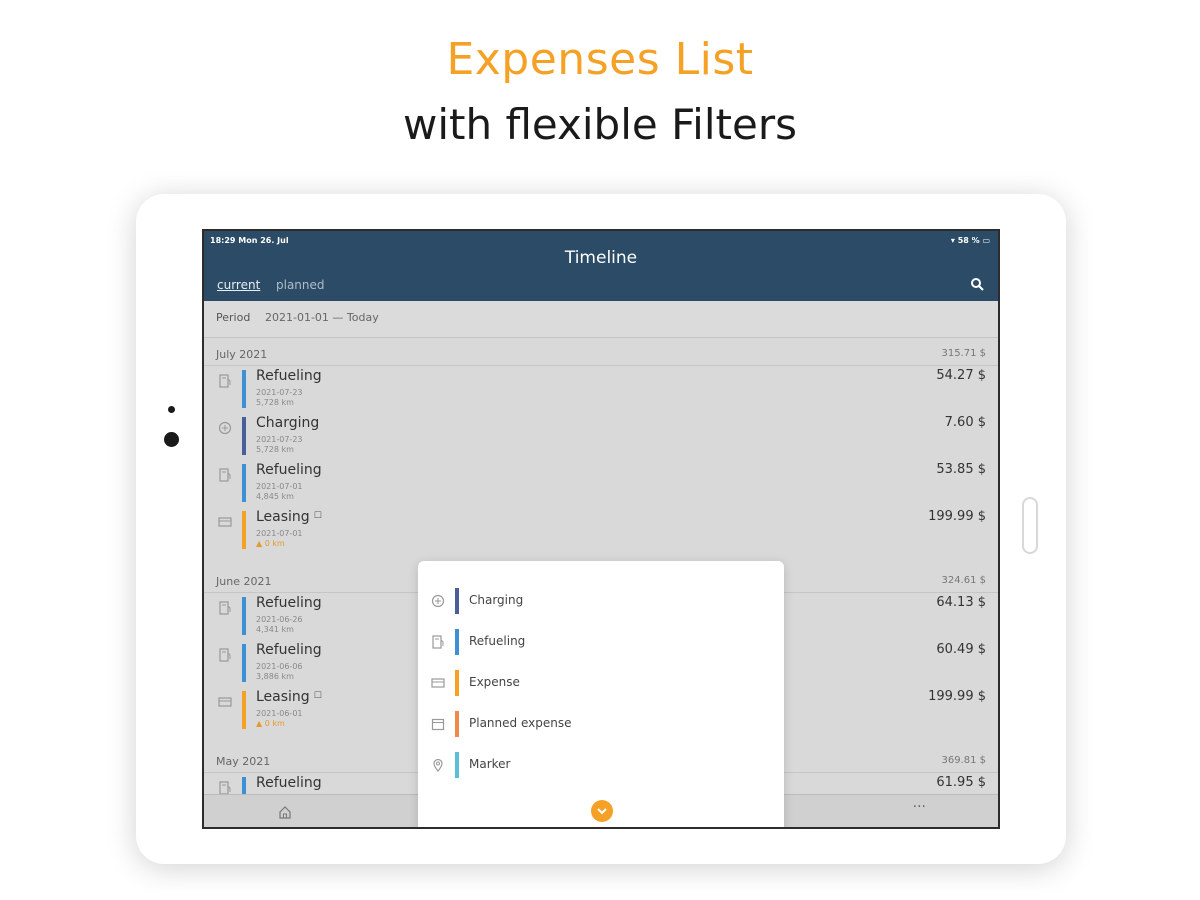  Describe the element at coordinates (244, 581) in the screenshot. I see `month-name: June 2021` at that location.